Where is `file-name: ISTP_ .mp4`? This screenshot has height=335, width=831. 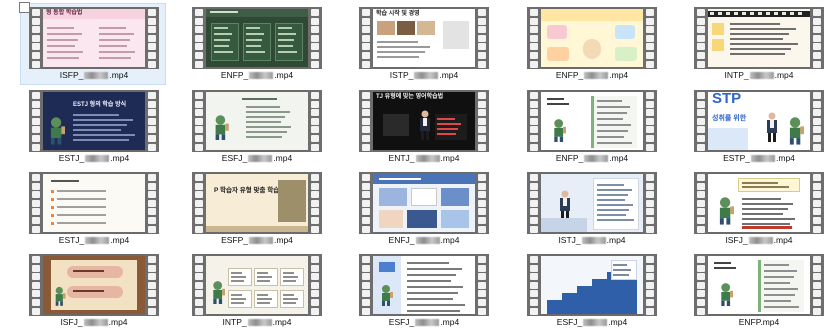 file-name: ISTP_ .mp4 is located at coordinates (424, 75).